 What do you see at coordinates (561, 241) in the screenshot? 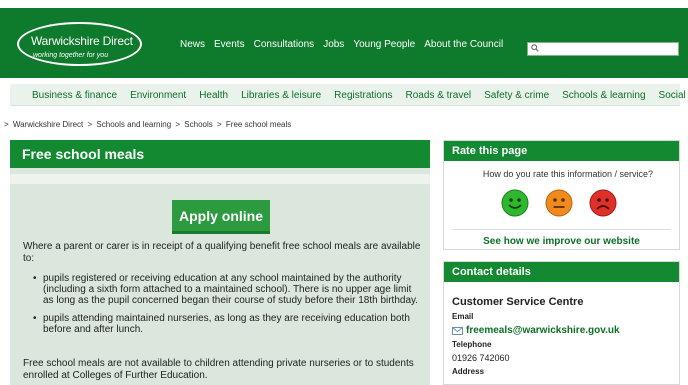
I see `improve-website-link: See how we improve our website` at bounding box center [561, 241].